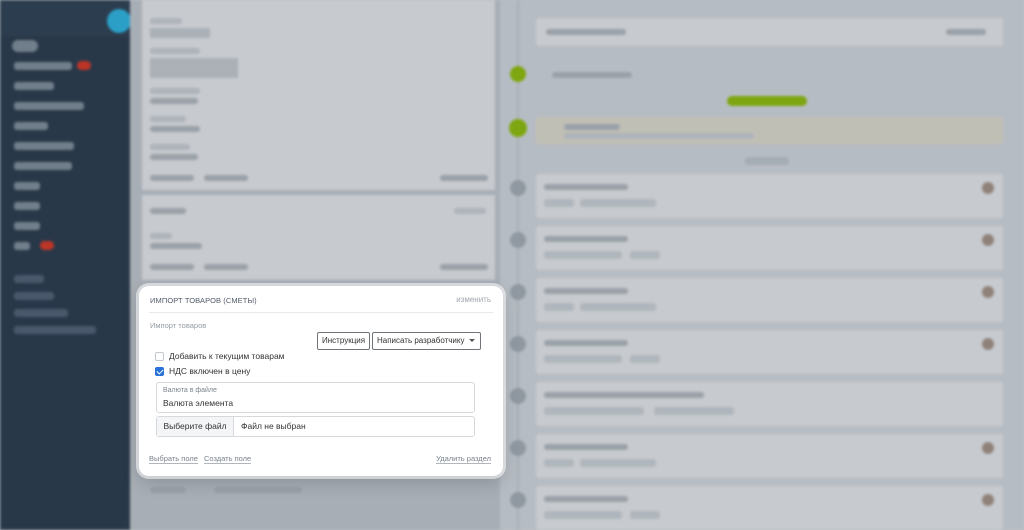  What do you see at coordinates (473, 299) in the screenshot?
I see `edit-link: изменить` at bounding box center [473, 299].